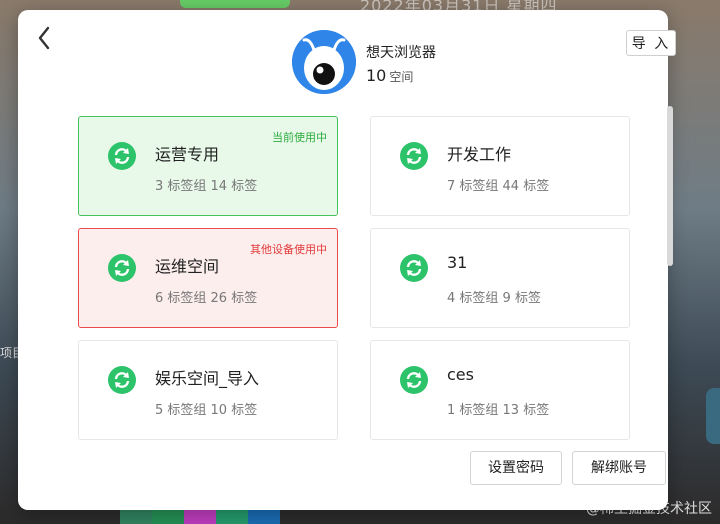  What do you see at coordinates (498, 410) in the screenshot?
I see `space-card-stats: 1 标签组 13 标签` at bounding box center [498, 410].